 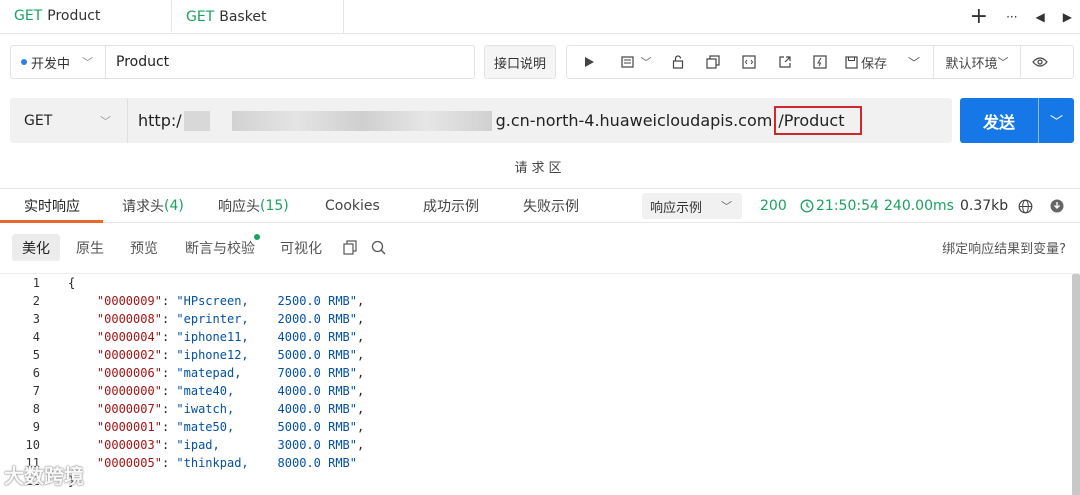 What do you see at coordinates (36, 373) in the screenshot?
I see `line-number: 6` at bounding box center [36, 373].